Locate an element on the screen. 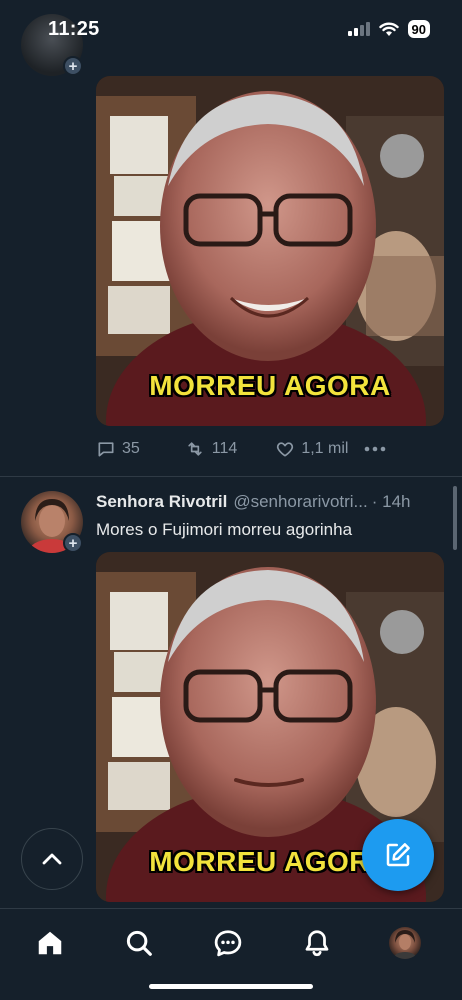 The width and height of the screenshot is (462, 1000). retweet-button: 114 is located at coordinates (211, 449).